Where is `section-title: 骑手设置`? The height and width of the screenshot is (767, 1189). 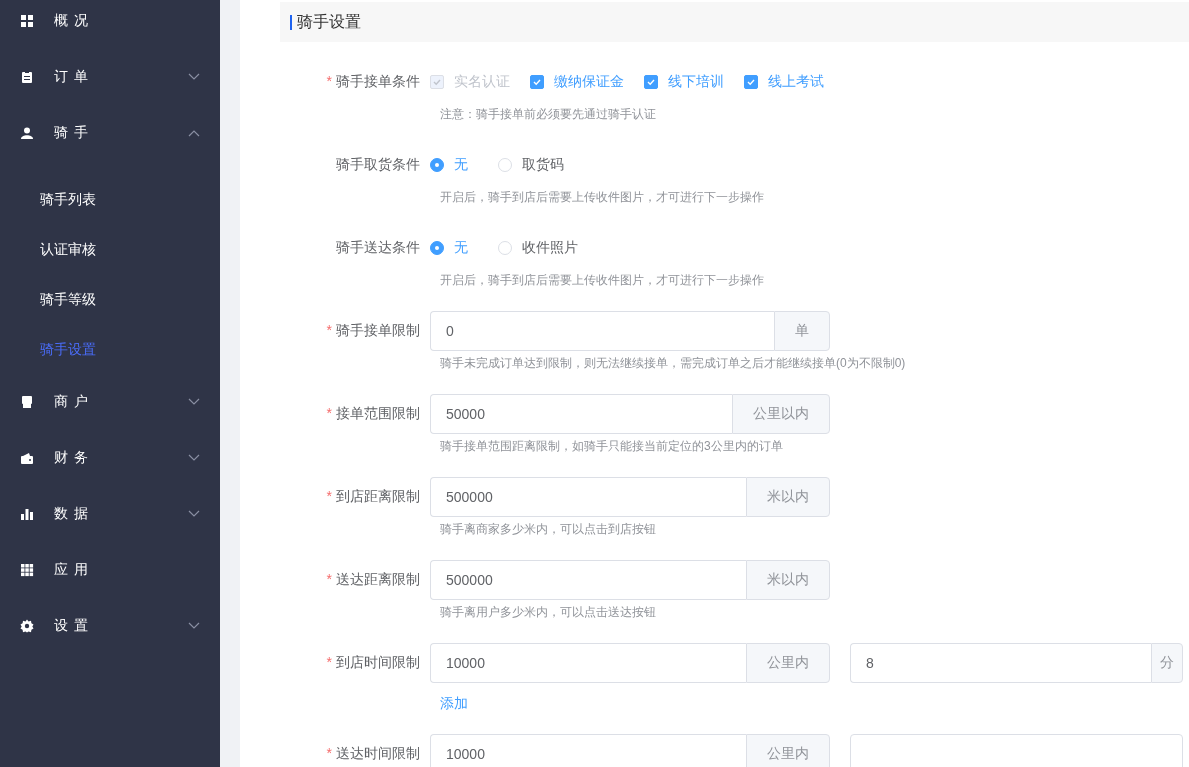 section-title: 骑手设置 is located at coordinates (329, 21).